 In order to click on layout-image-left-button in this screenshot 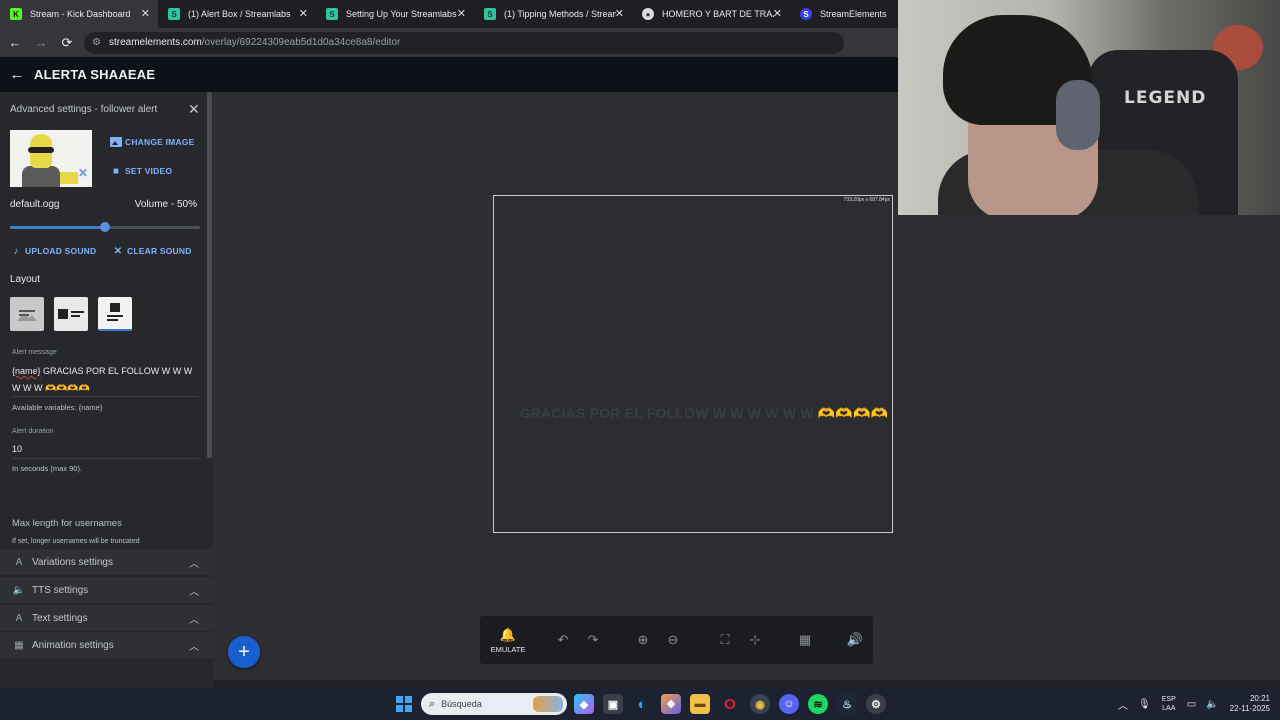, I will do `click(71, 314)`.